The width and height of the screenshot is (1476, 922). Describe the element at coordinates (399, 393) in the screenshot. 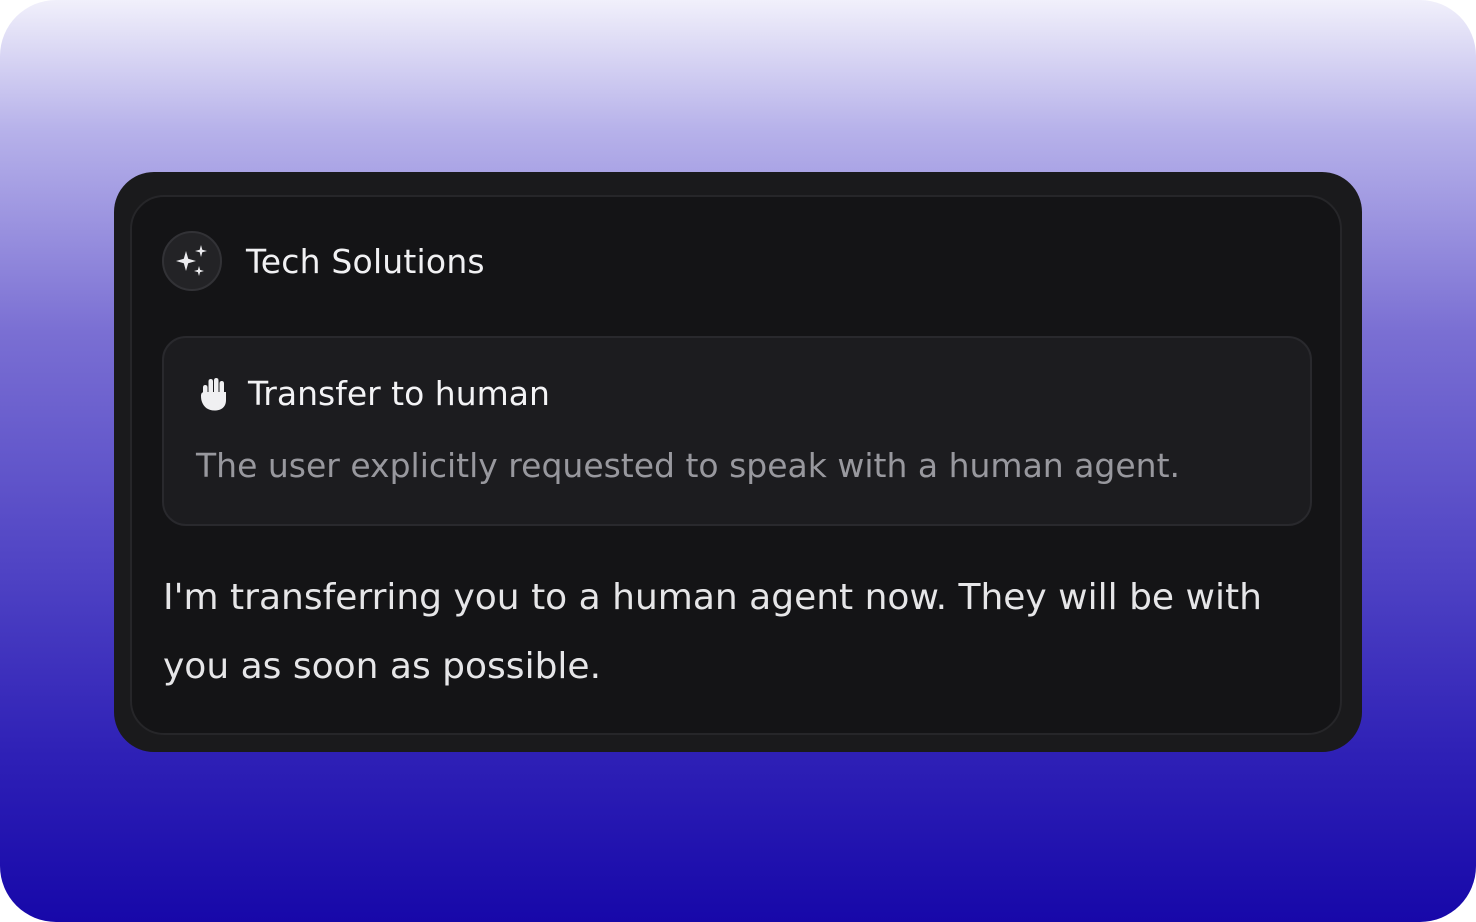

I see `tool-call-title: Transfer to human` at that location.